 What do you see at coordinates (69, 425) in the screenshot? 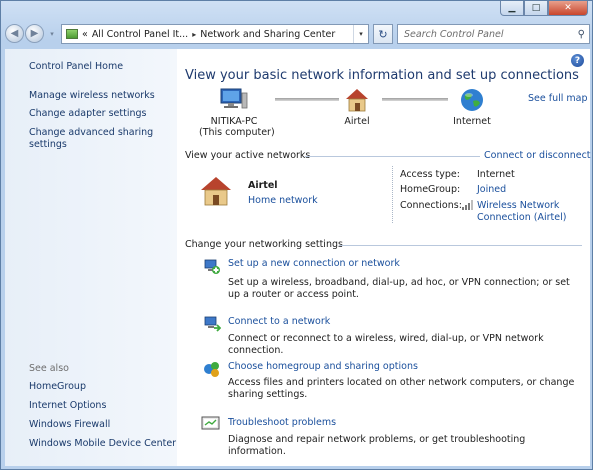
I see `sidebar-windows-firewall: Windows Firewall` at bounding box center [69, 425].